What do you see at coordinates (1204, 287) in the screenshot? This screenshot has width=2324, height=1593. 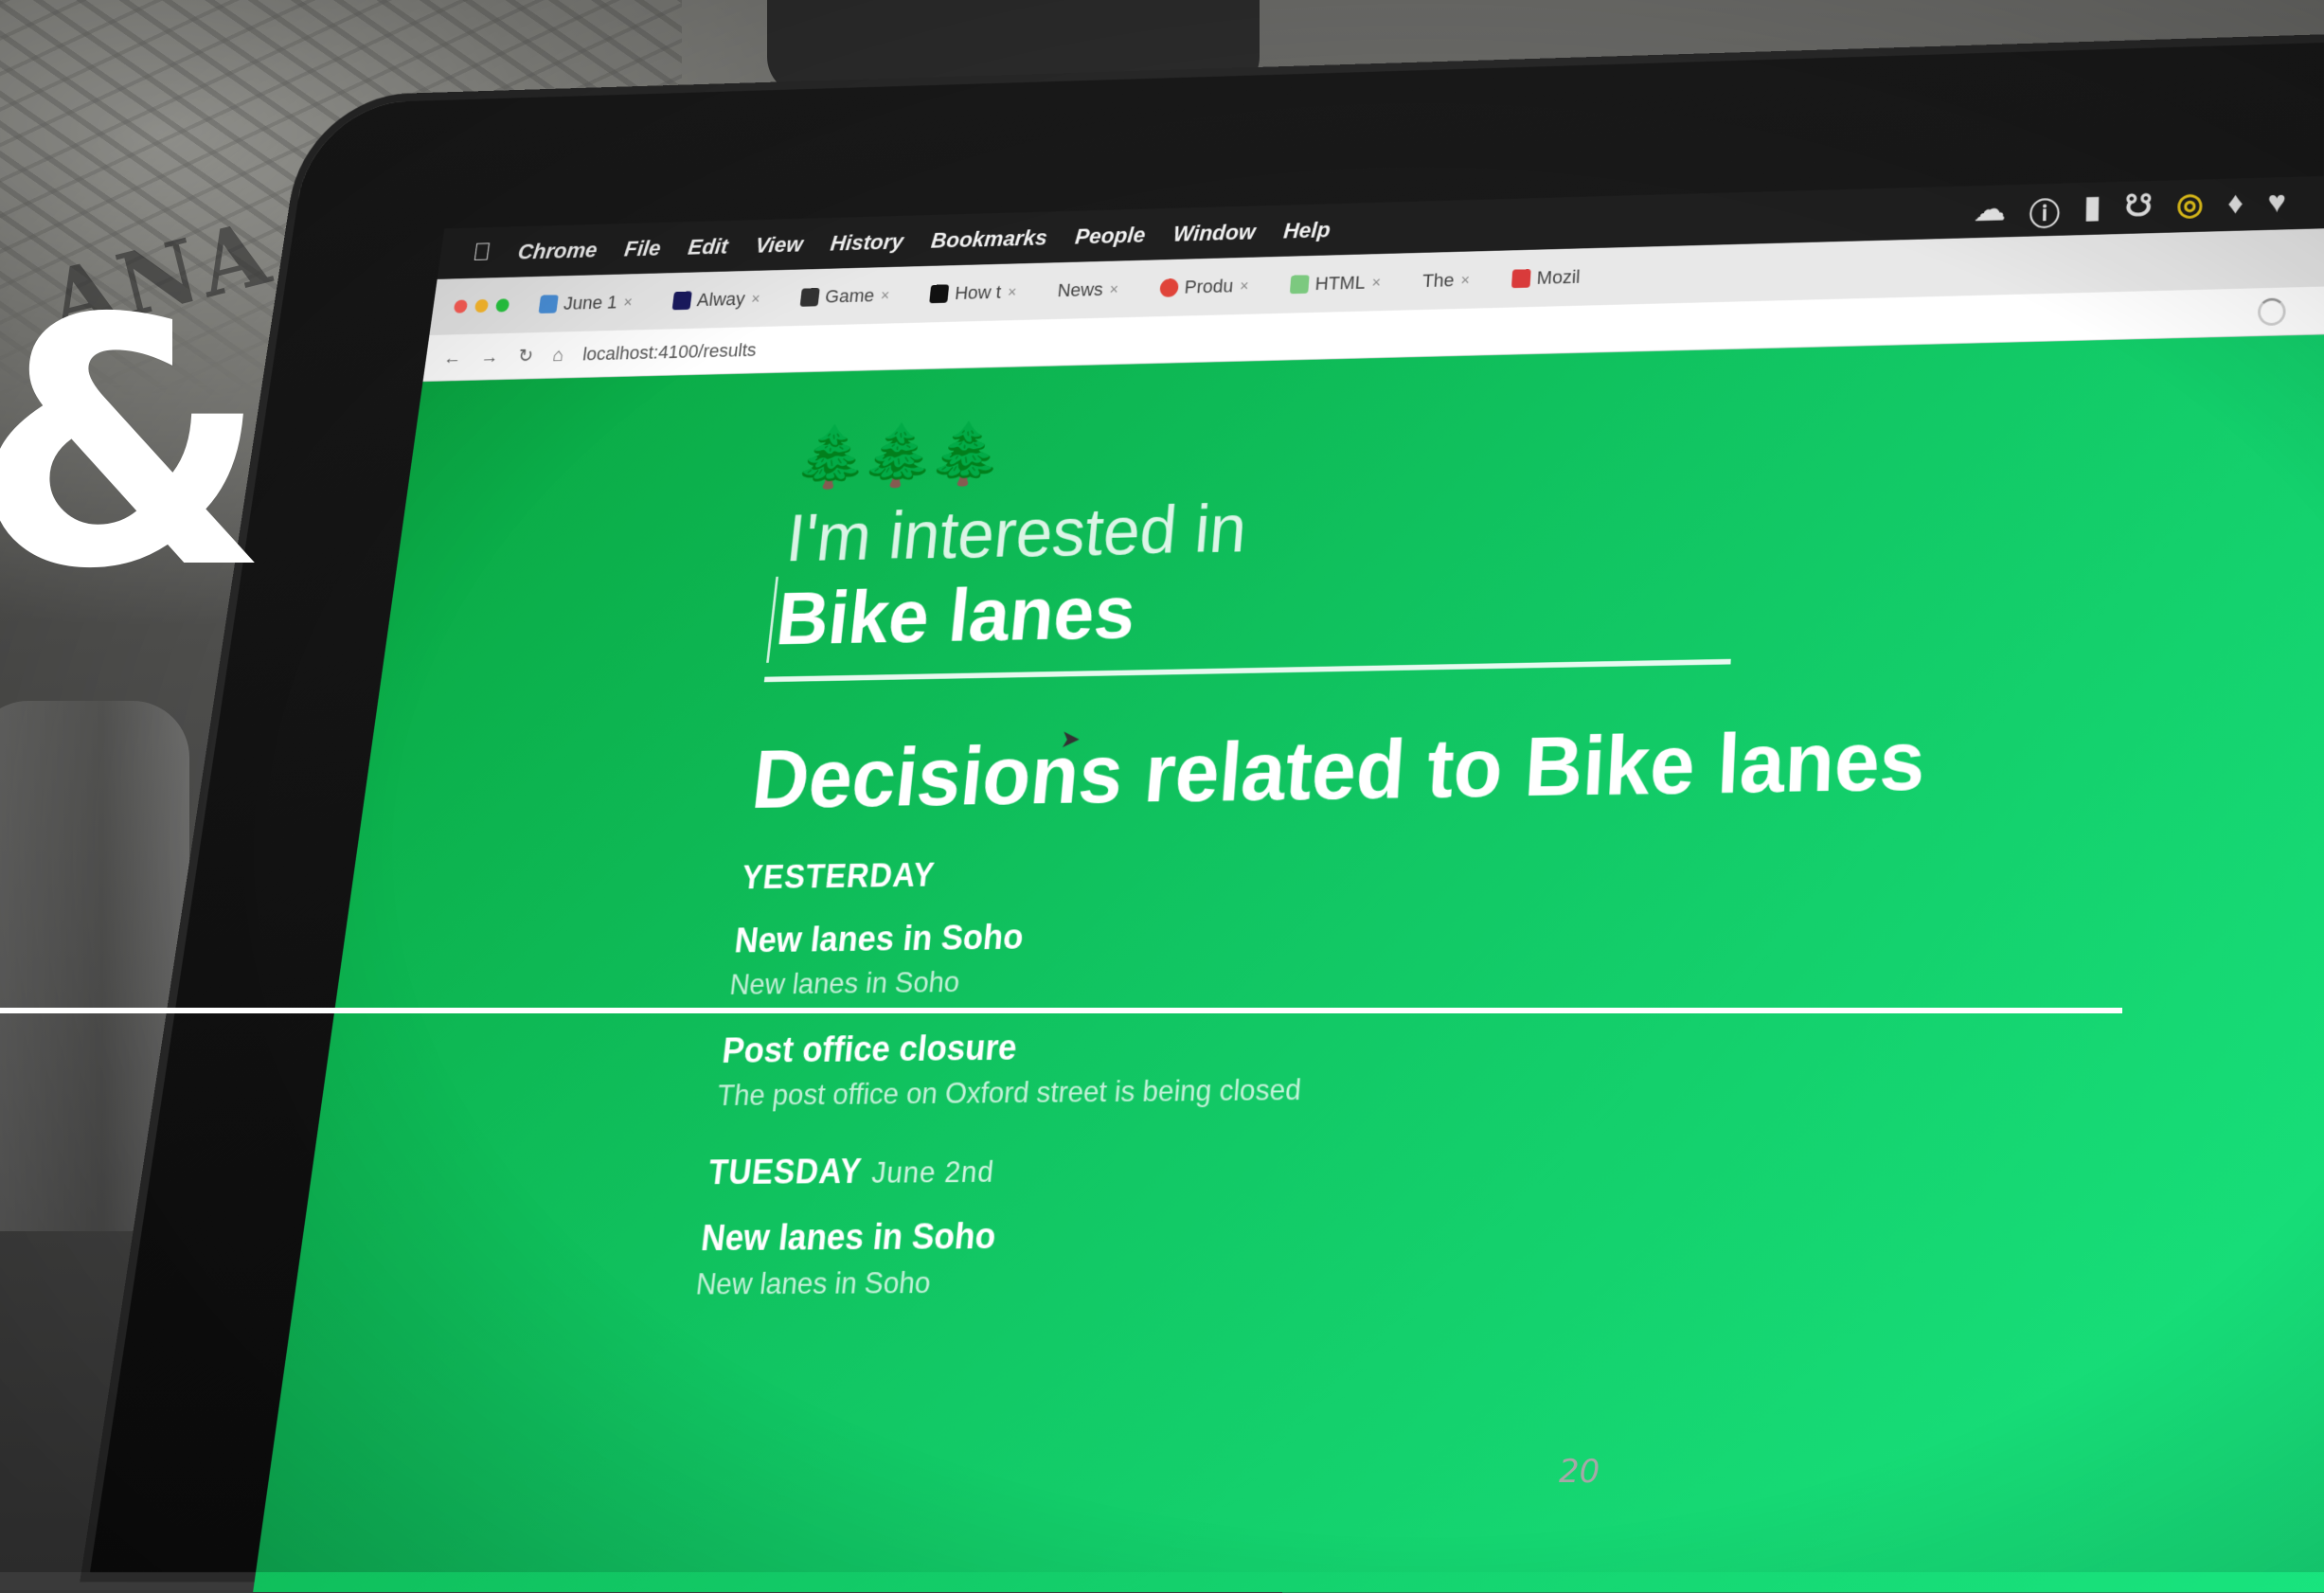 I see `browser-tab: Produ ×` at bounding box center [1204, 287].